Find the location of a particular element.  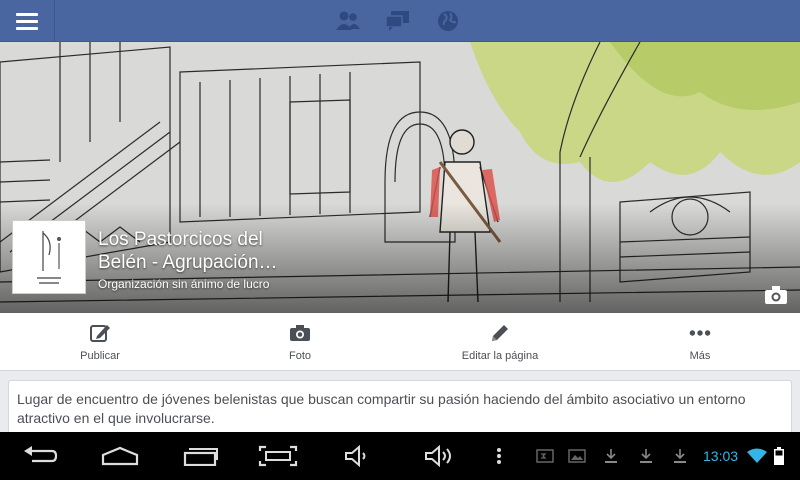

profile-picture is located at coordinates (49, 257).